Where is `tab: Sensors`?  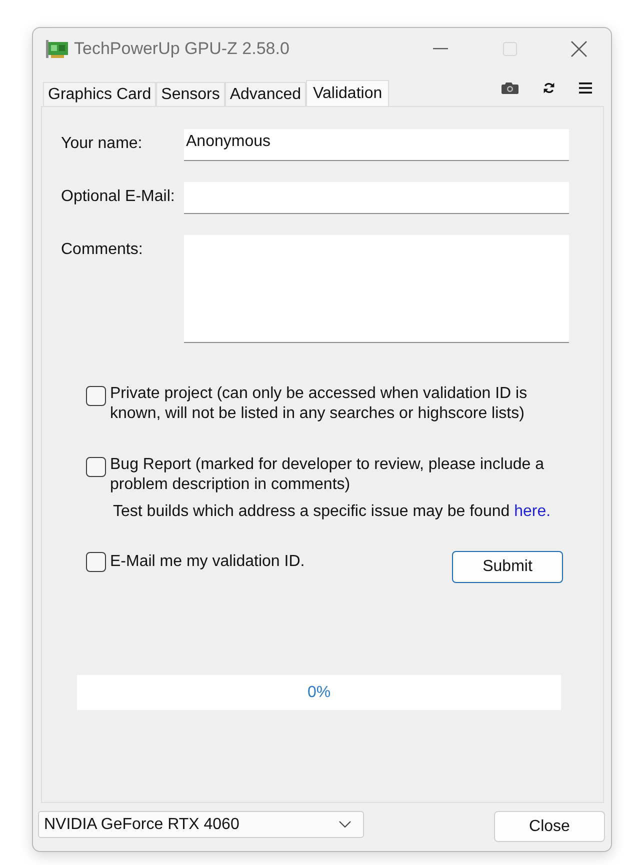 tab: Sensors is located at coordinates (190, 94).